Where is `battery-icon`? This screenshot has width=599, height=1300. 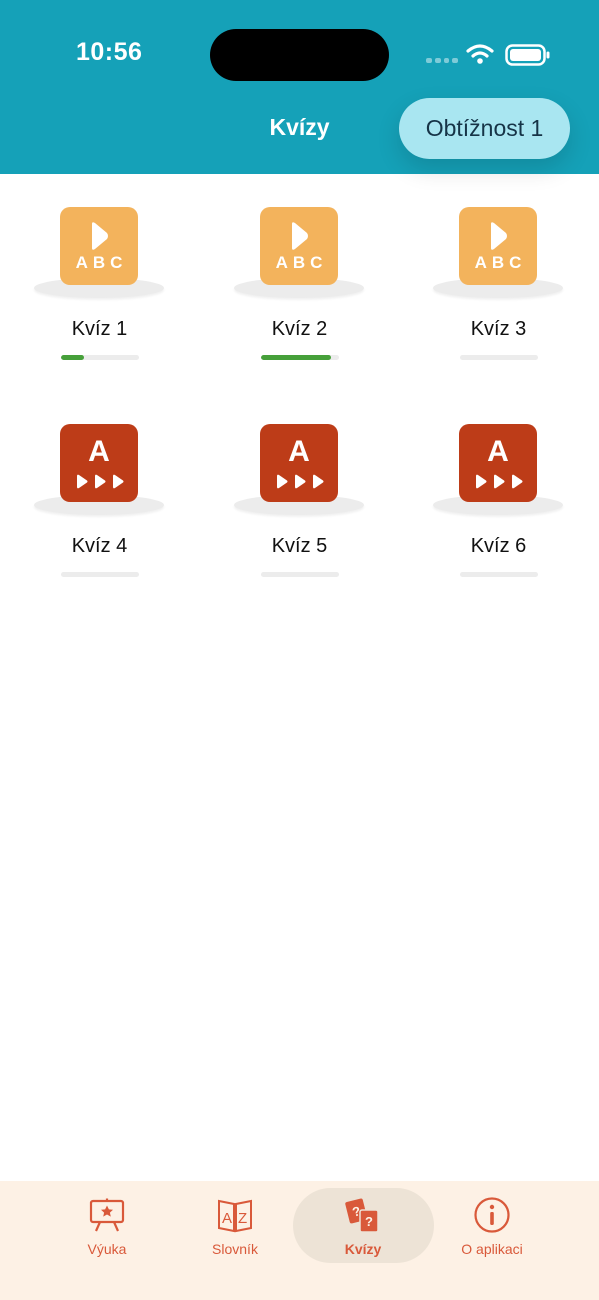
battery-icon is located at coordinates (527, 55).